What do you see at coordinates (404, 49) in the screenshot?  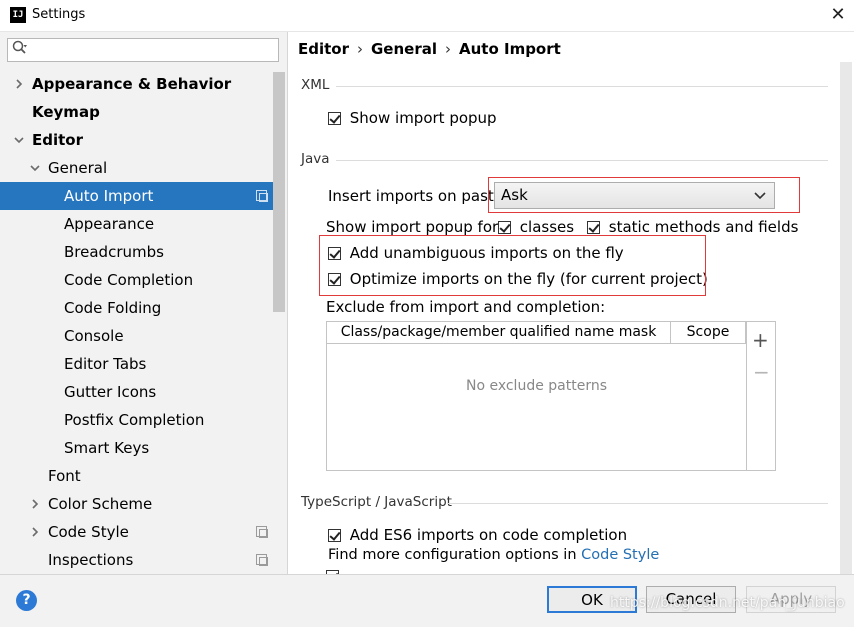 I see `breadcrumb-item-general: General` at bounding box center [404, 49].